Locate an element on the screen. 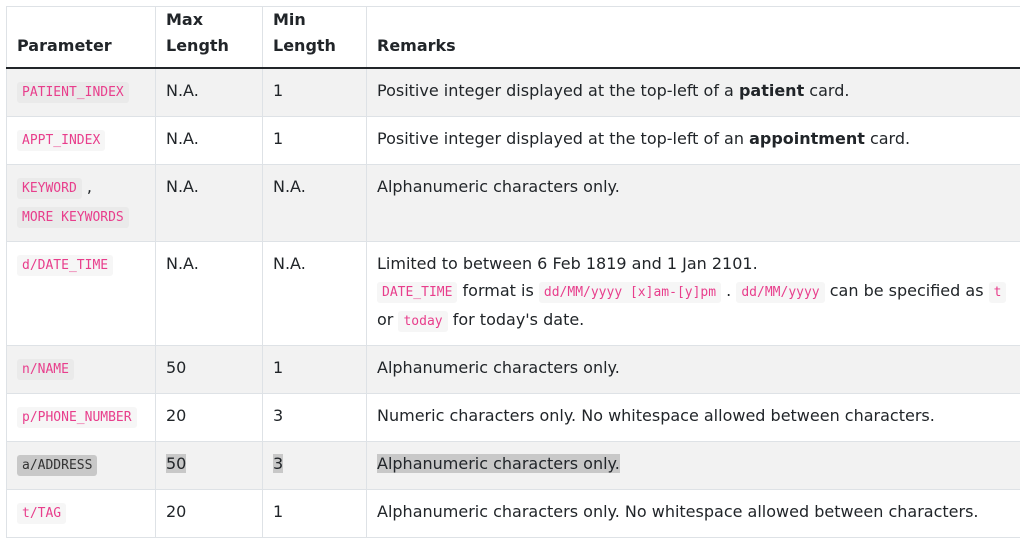  header-max-line2: Length is located at coordinates (197, 45).